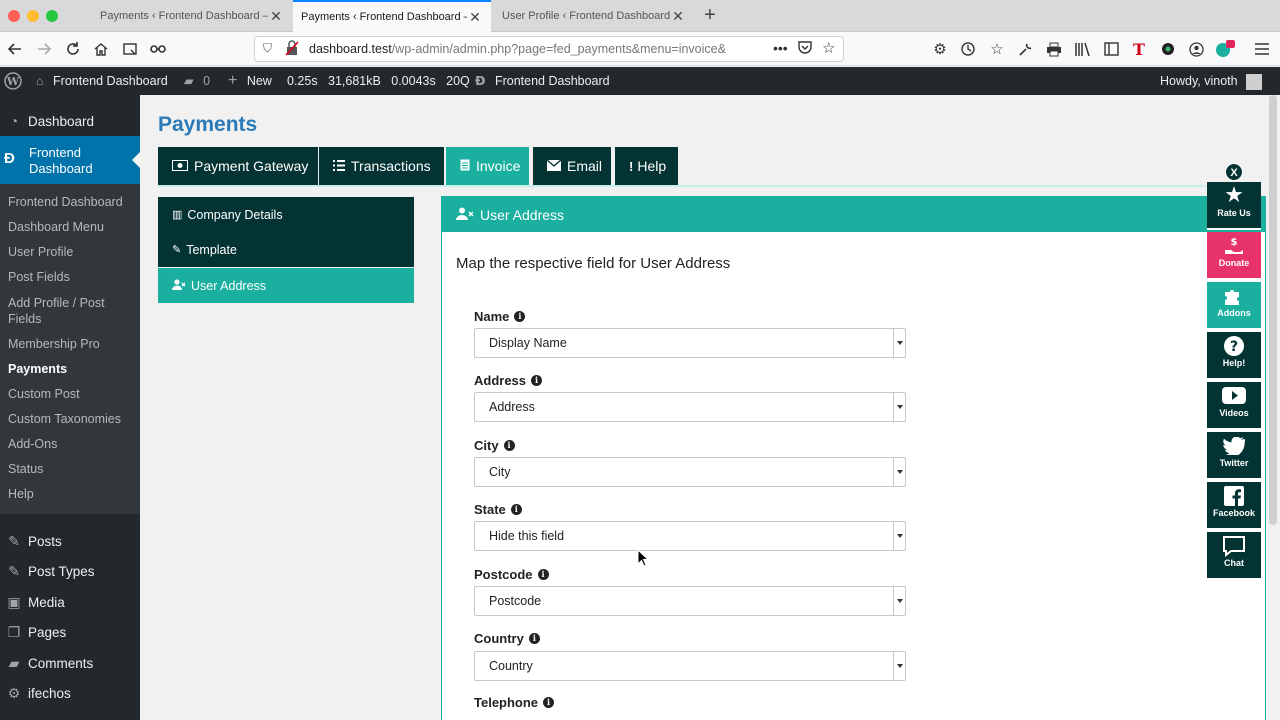 The width and height of the screenshot is (1280, 720). I want to click on rate-us-button: ★ Rate Us, so click(1234, 206).